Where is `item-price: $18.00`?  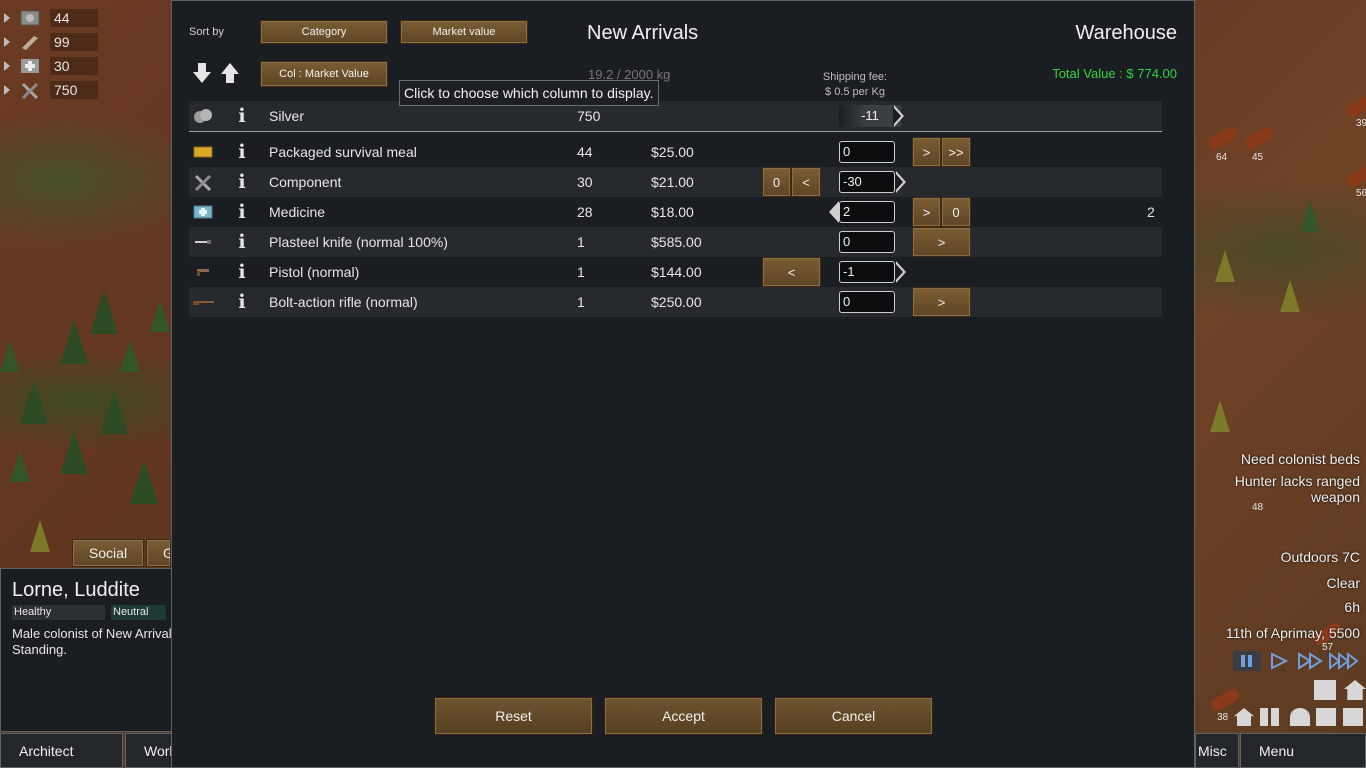 item-price: $18.00 is located at coordinates (672, 212).